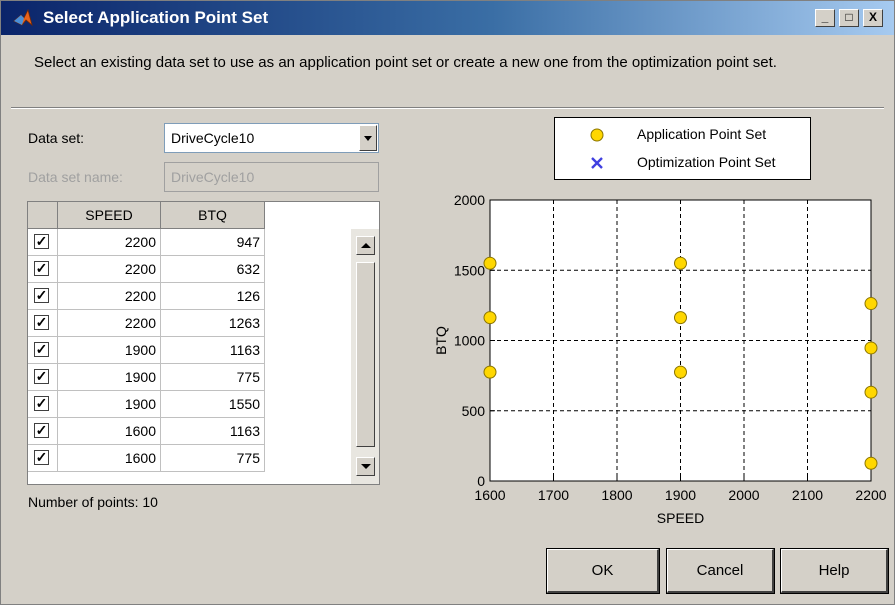 The image size is (895, 605). I want to click on table-header: SPEED BTQ, so click(203, 215).